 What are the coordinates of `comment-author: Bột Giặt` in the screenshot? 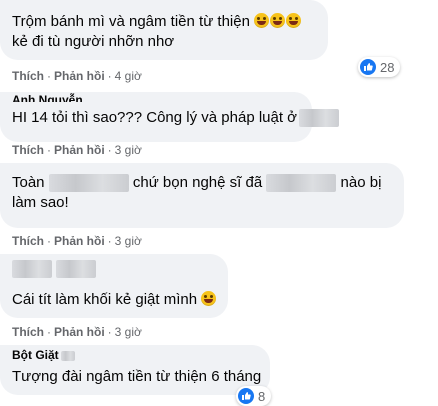 It's located at (135, 355).